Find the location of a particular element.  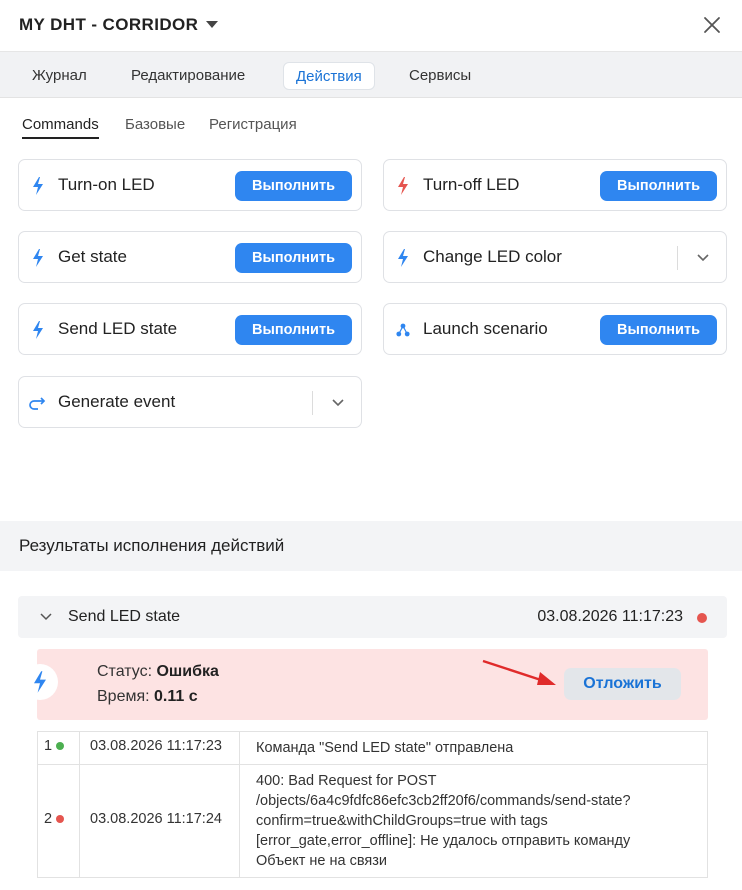

dialog-header: MY DHT - CORRIDOR is located at coordinates (371, 26).